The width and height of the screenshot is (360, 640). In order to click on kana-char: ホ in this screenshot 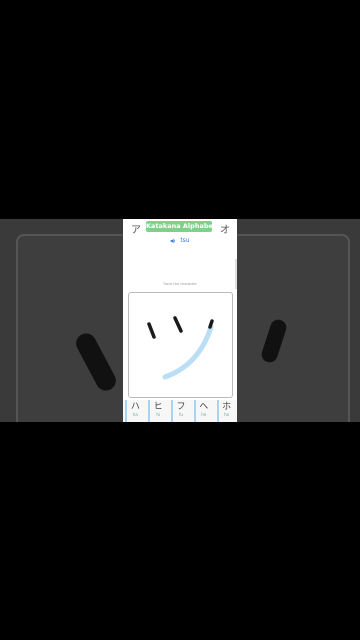, I will do `click(227, 407)`.